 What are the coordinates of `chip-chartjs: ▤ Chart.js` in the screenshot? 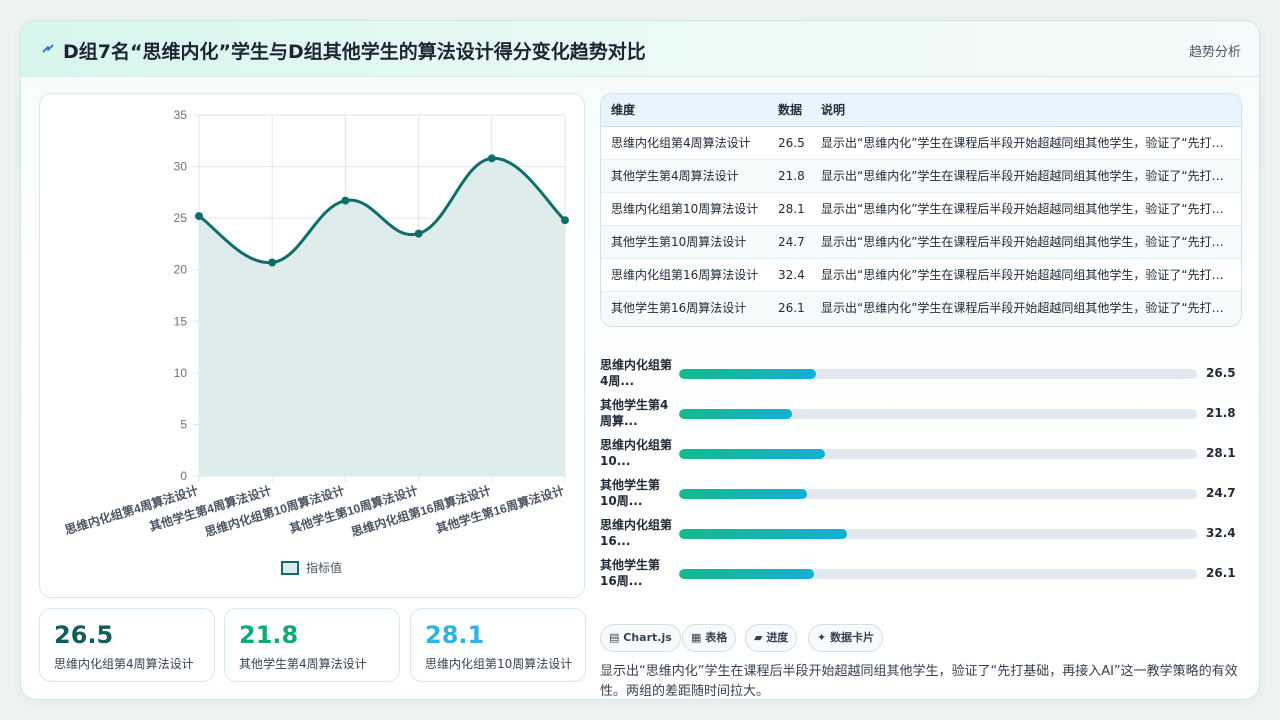 It's located at (640, 638).